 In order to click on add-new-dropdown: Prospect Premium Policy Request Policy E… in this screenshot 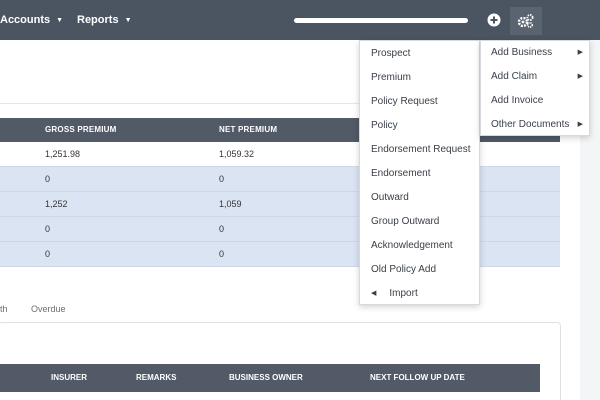, I will do `click(419, 172)`.